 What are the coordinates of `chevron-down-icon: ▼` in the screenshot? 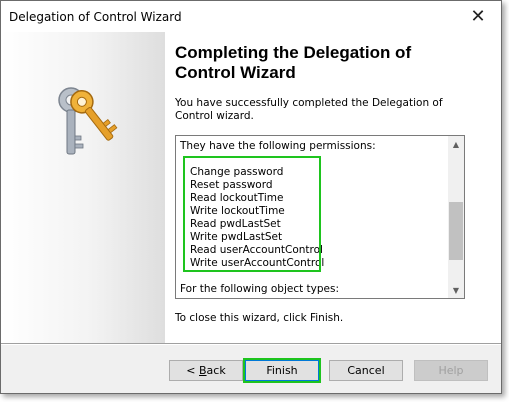 It's located at (456, 290).